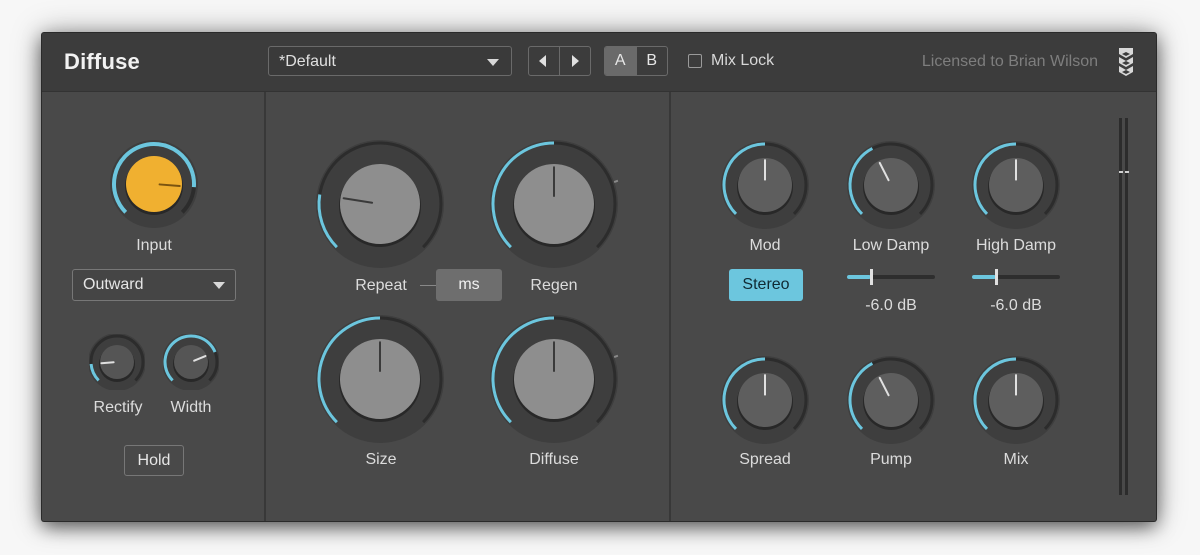 The width and height of the screenshot is (1200, 555). What do you see at coordinates (107, 363) in the screenshot?
I see `rectify-knob-pointer` at bounding box center [107, 363].